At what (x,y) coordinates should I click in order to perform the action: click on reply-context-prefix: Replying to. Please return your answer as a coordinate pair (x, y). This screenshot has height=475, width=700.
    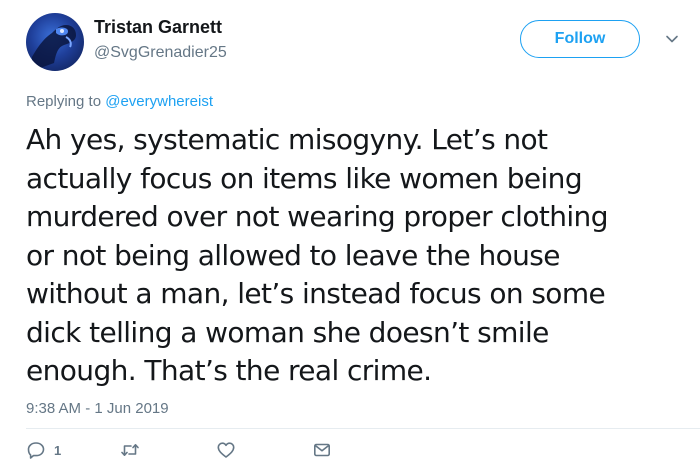
    Looking at the image, I should click on (64, 101).